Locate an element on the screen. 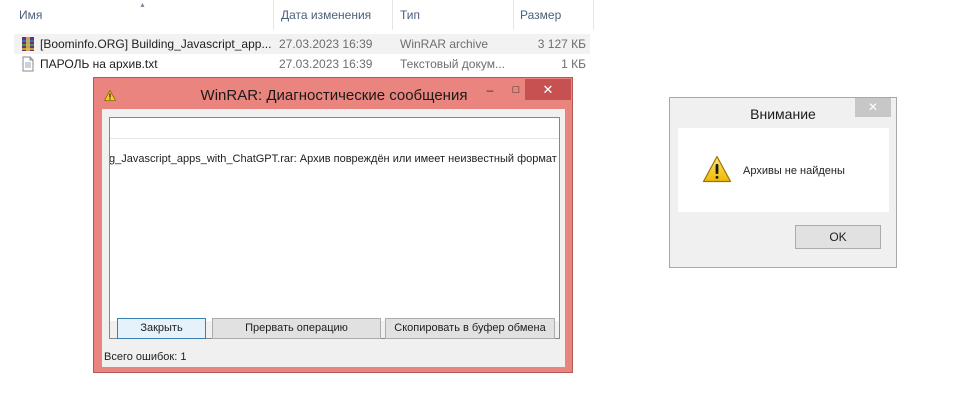 This screenshot has width=970, height=403. list-header is located at coordinates (334, 128).